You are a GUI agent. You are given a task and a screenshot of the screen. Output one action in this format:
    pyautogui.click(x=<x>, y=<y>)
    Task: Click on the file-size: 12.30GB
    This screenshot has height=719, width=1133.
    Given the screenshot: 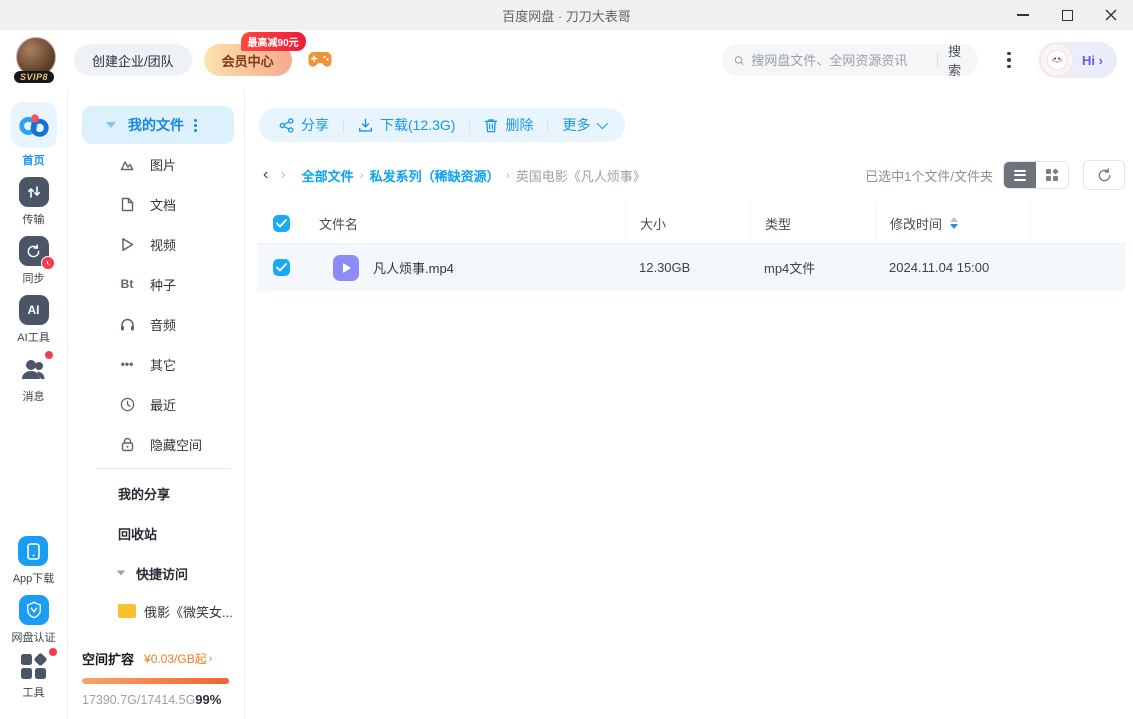 What is the action you would take?
    pyautogui.click(x=665, y=267)
    